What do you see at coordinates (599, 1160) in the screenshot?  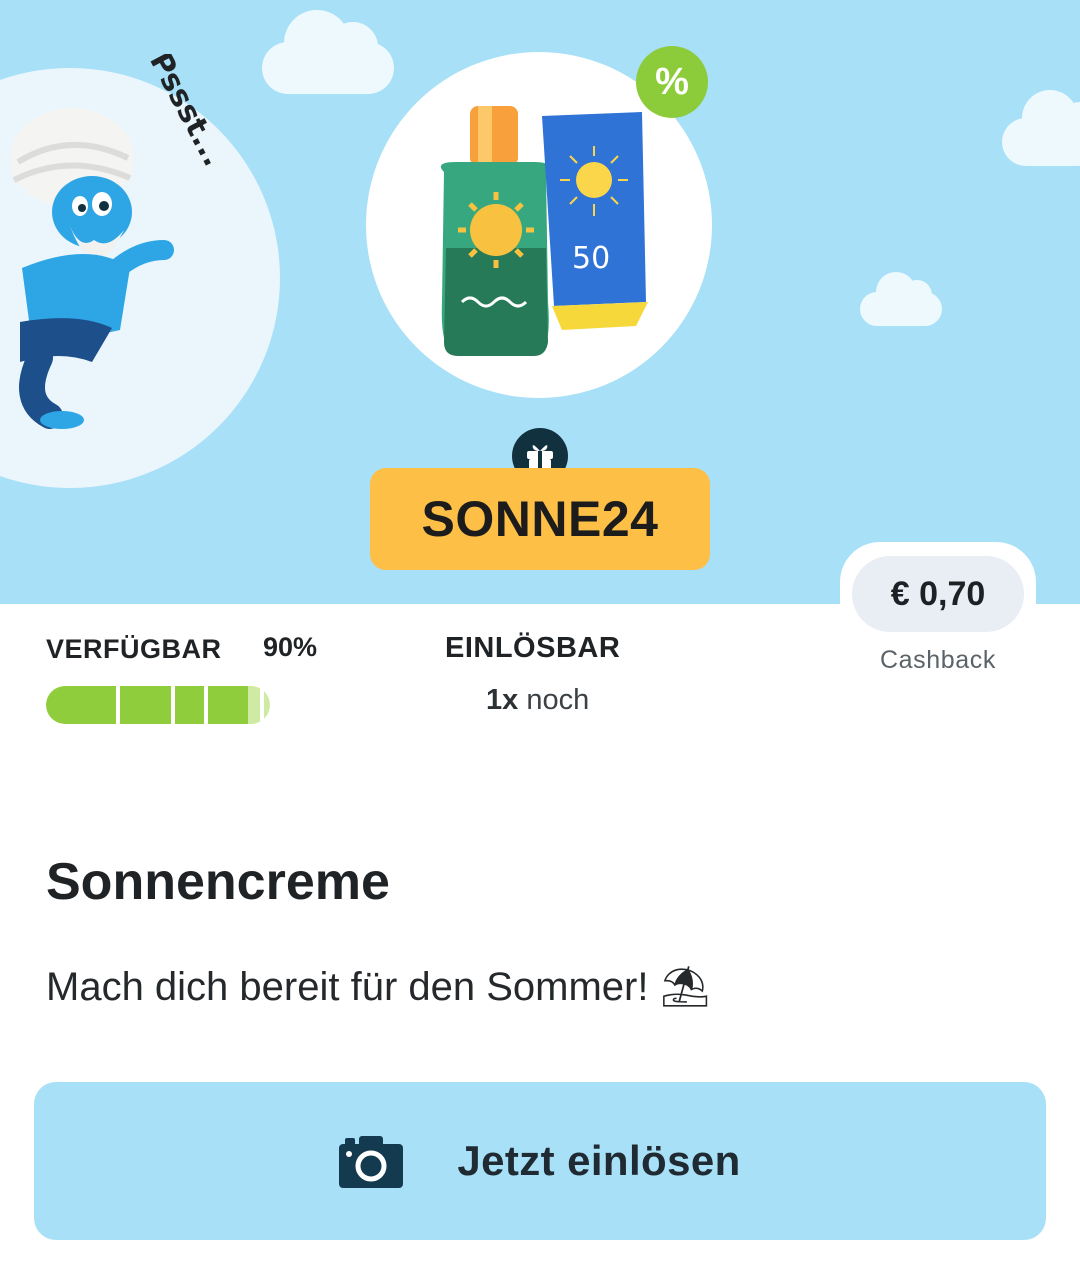 I see `redeem-now-label: Jetzt einlösen` at bounding box center [599, 1160].